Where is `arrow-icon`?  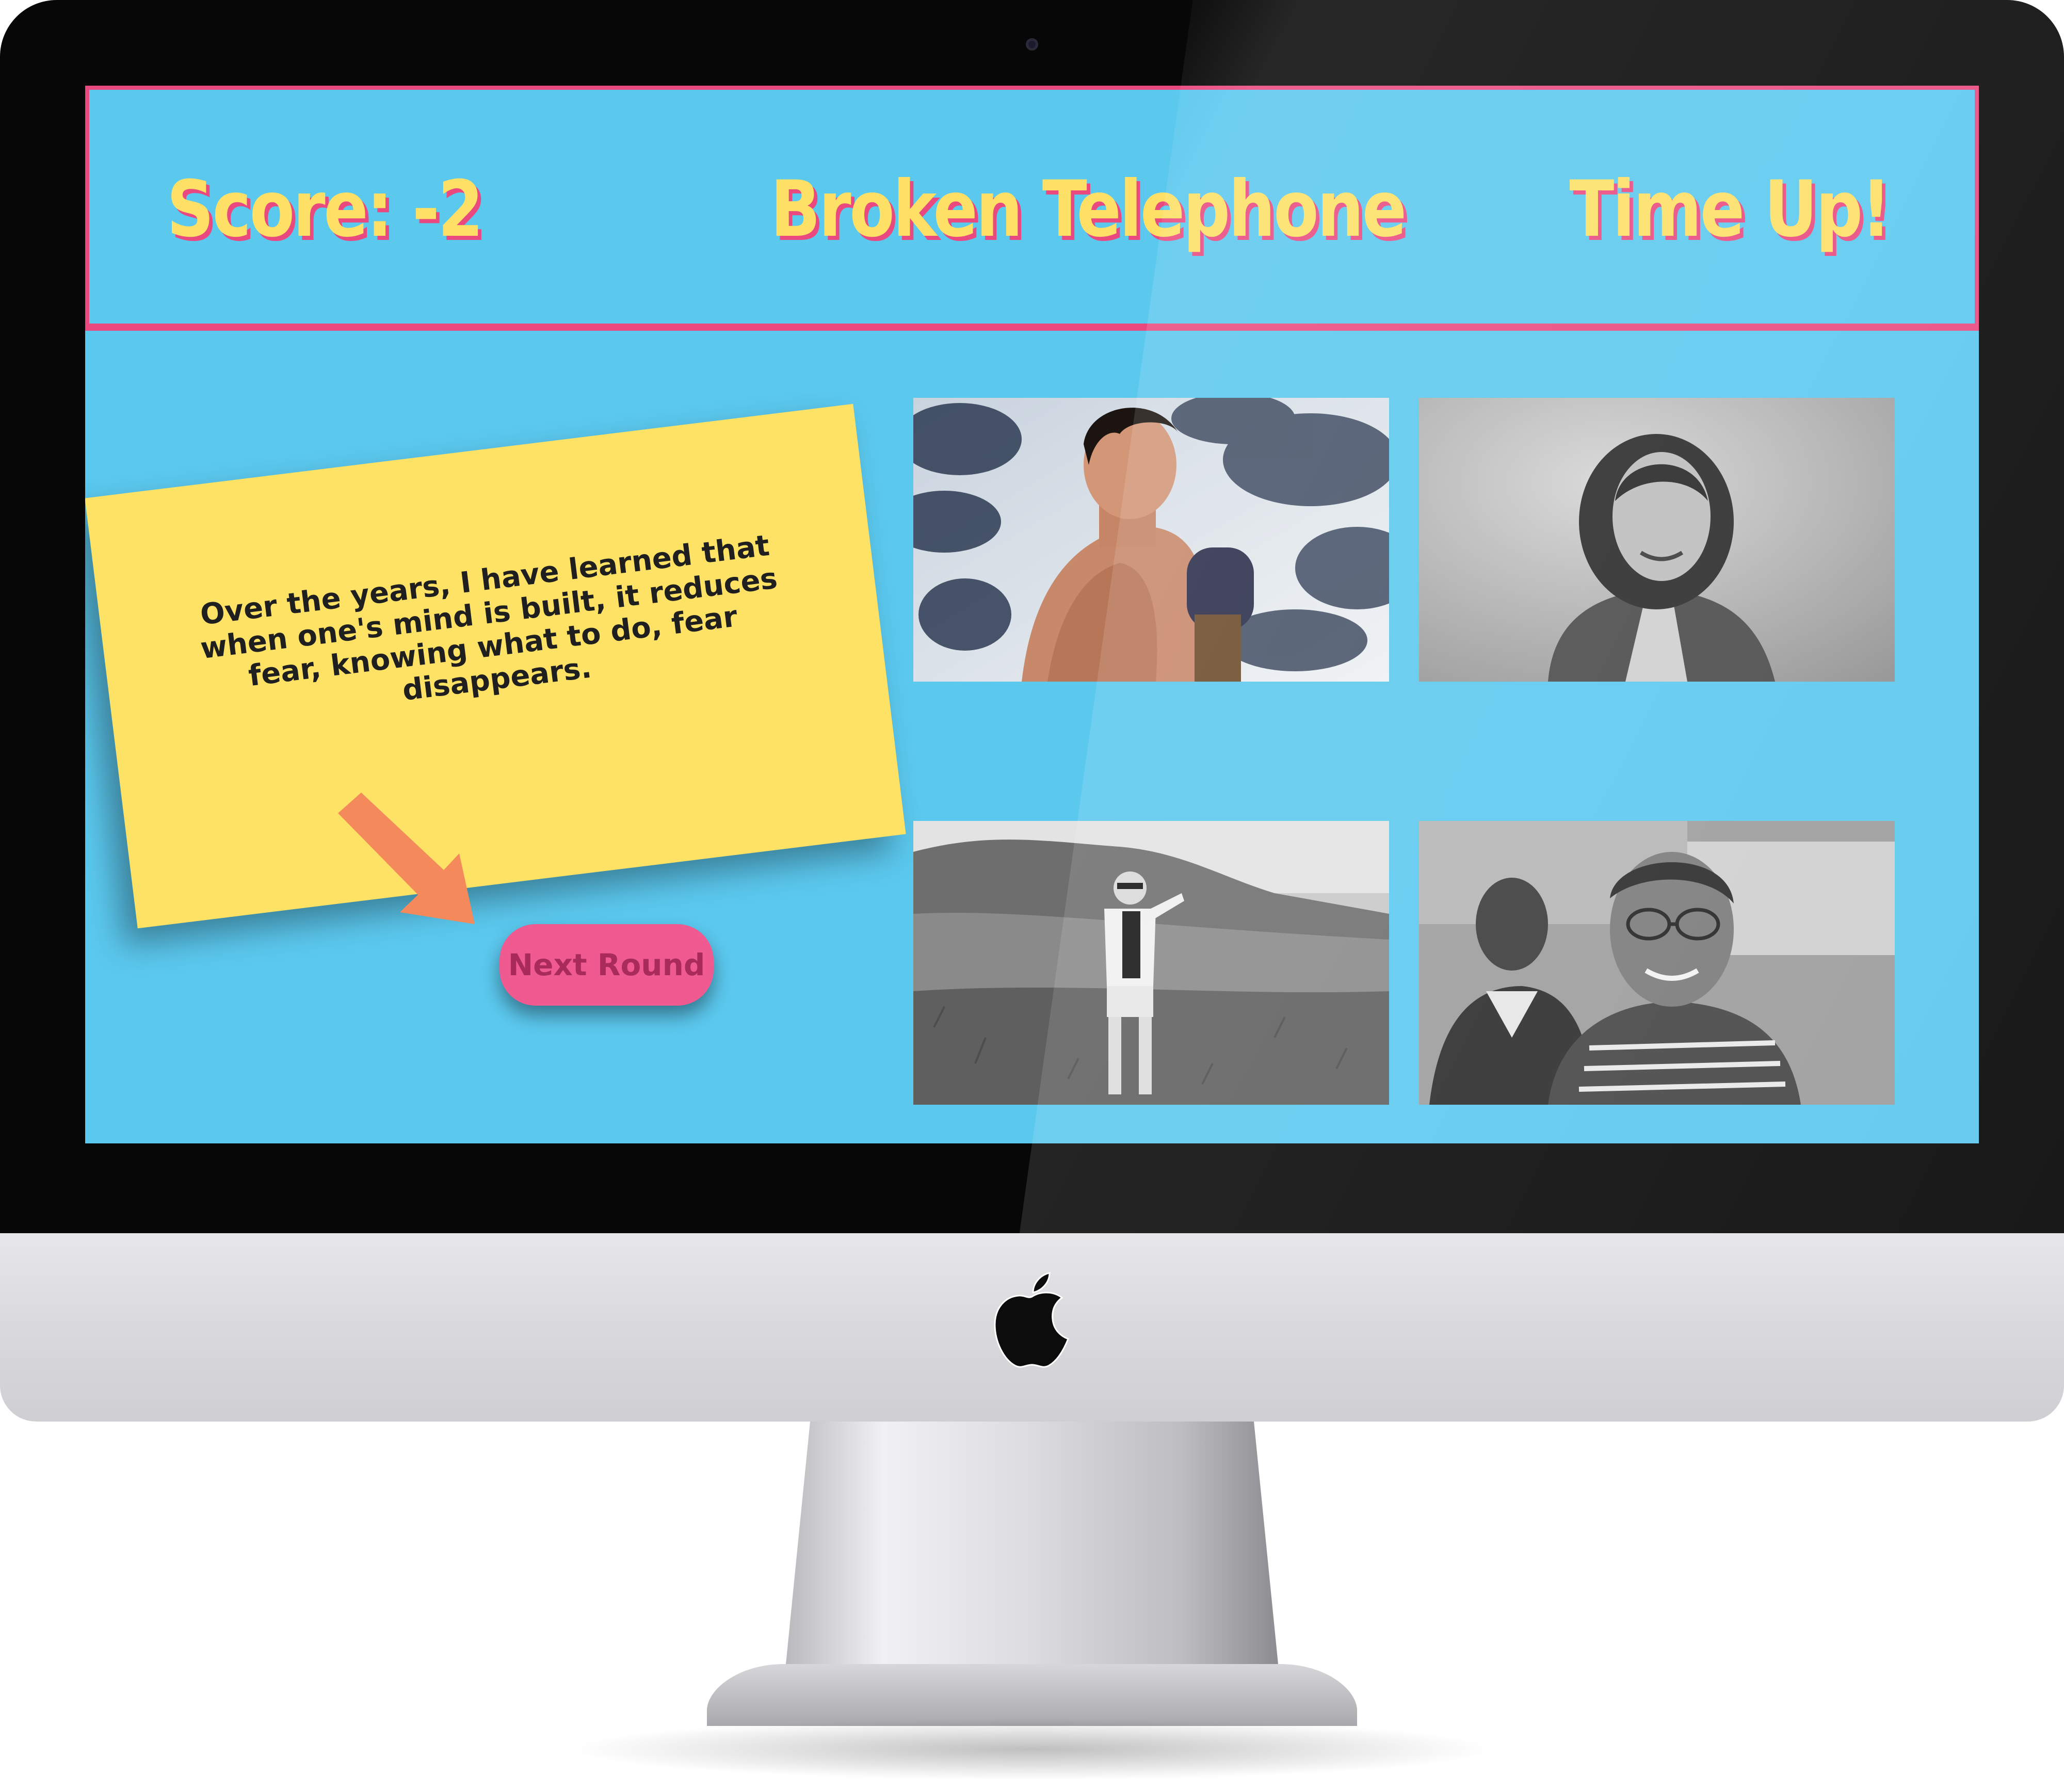
arrow-icon is located at coordinates (406, 859).